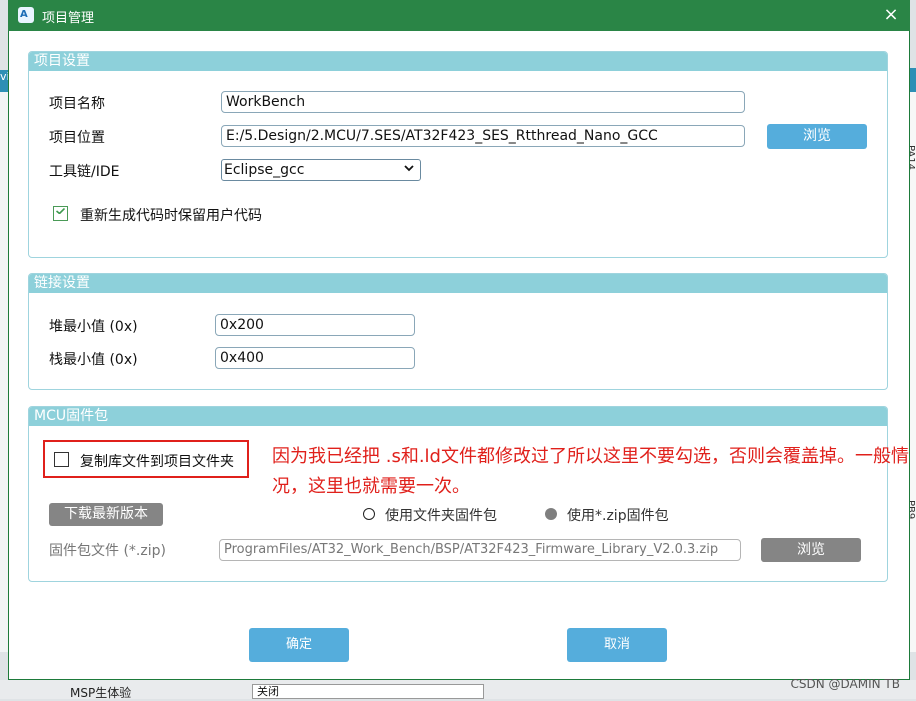 The width and height of the screenshot is (916, 701). Describe the element at coordinates (458, 61) in the screenshot. I see `group-header-project-settings: 项目设置` at that location.